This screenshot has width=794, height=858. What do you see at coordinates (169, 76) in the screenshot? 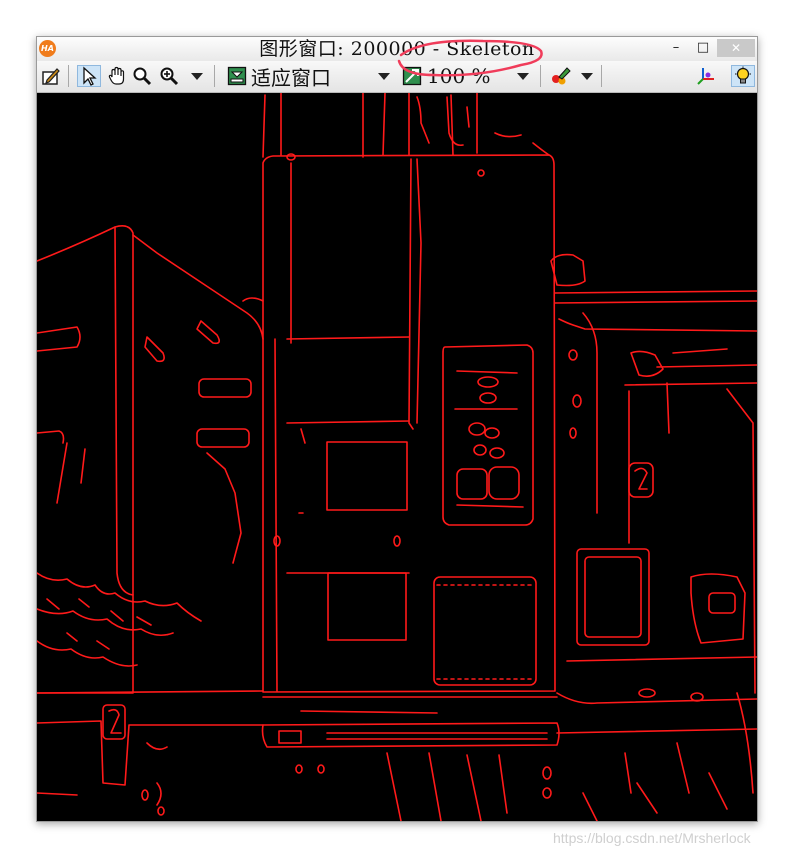
I see `zoom-in-icon` at bounding box center [169, 76].